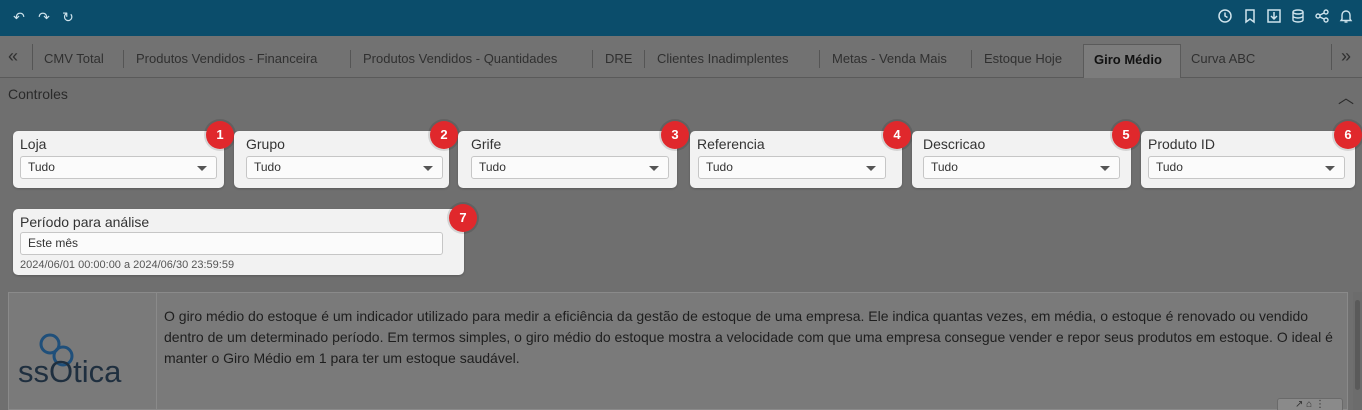  What do you see at coordinates (954, 144) in the screenshot?
I see `filter-label: Descricao` at bounding box center [954, 144].